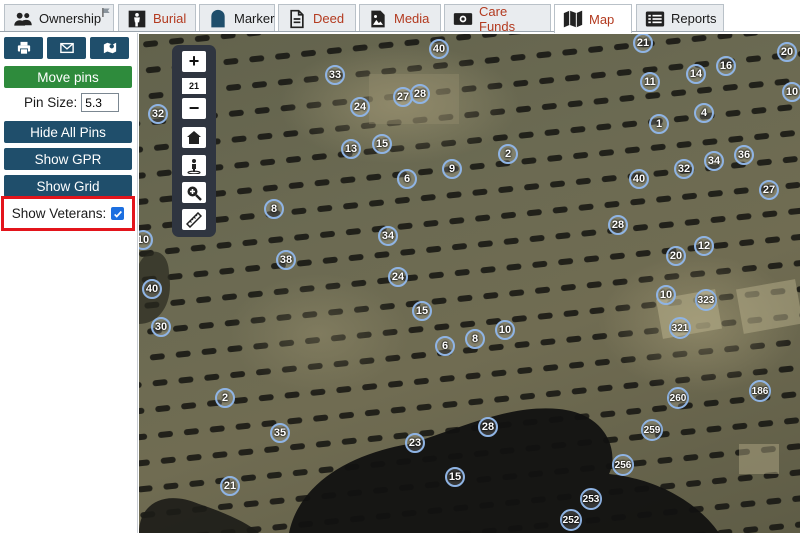 The width and height of the screenshot is (800, 533). What do you see at coordinates (680, 328) in the screenshot?
I see `burial-pin: 321` at bounding box center [680, 328].